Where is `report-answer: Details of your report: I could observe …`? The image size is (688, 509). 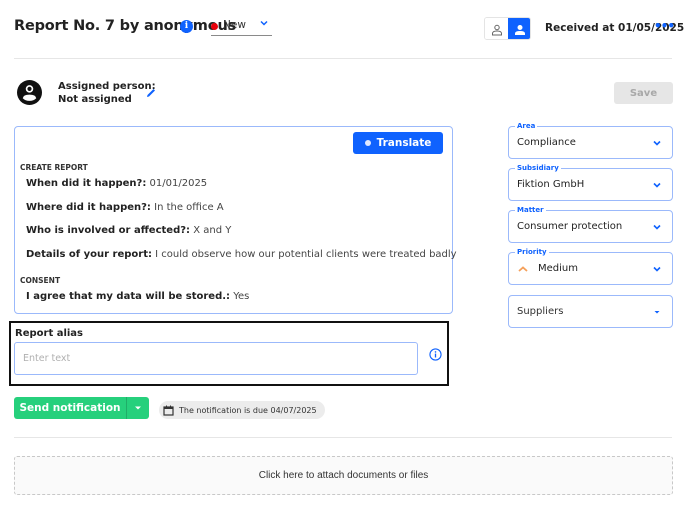 report-answer: Details of your report: I could observe … is located at coordinates (241, 254).